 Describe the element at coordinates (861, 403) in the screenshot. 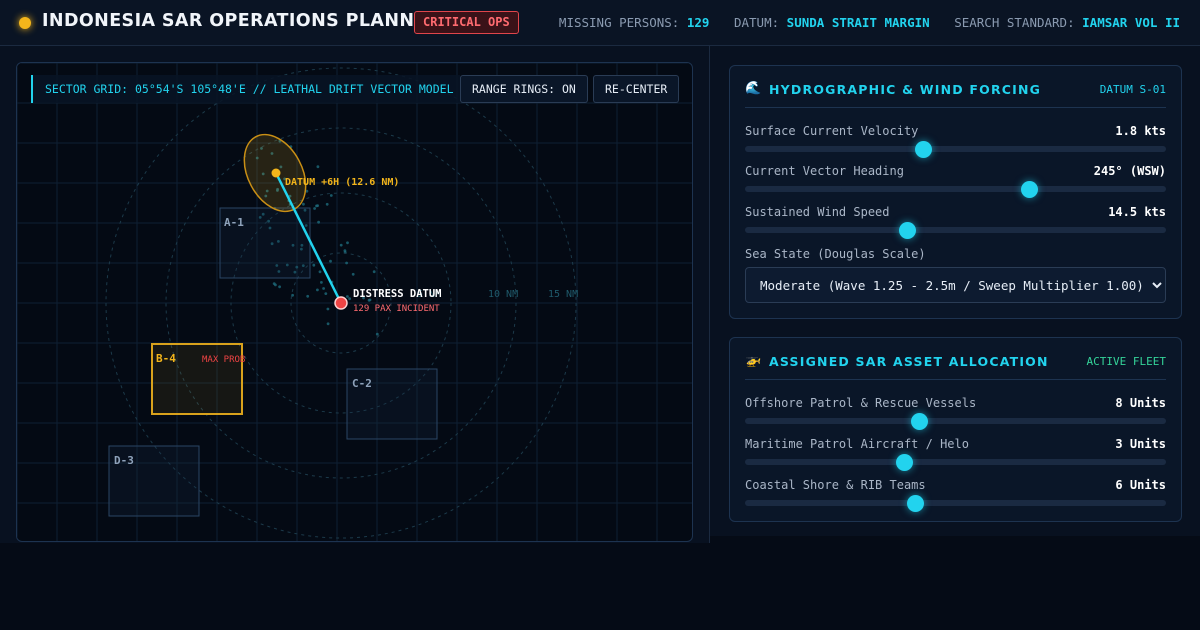

I see `slider-label: Offshore Patrol & Rescue Vessels` at that location.